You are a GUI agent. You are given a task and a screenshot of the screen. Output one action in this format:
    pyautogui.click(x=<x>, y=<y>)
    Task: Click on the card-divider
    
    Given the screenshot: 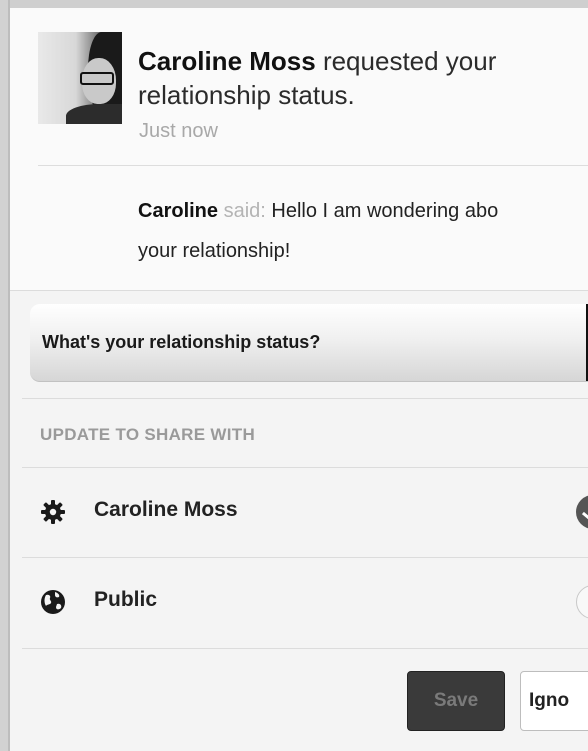 What is the action you would take?
    pyautogui.click(x=313, y=165)
    